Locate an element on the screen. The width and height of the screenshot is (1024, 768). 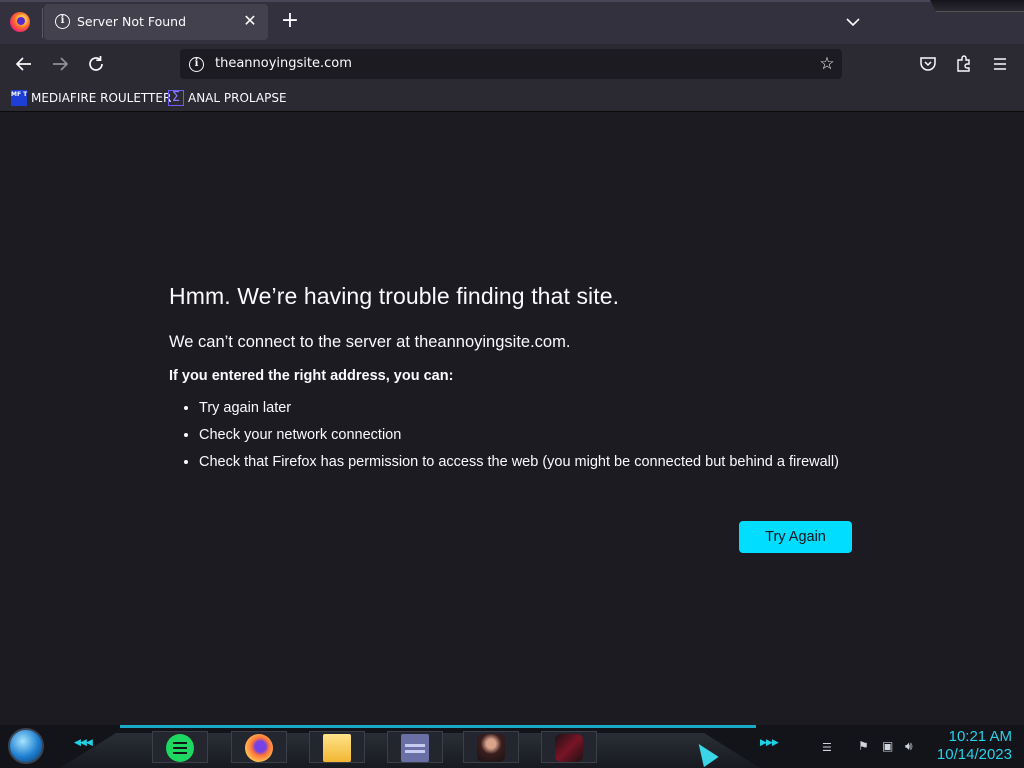
new-tab-button: + is located at coordinates (290, 21).